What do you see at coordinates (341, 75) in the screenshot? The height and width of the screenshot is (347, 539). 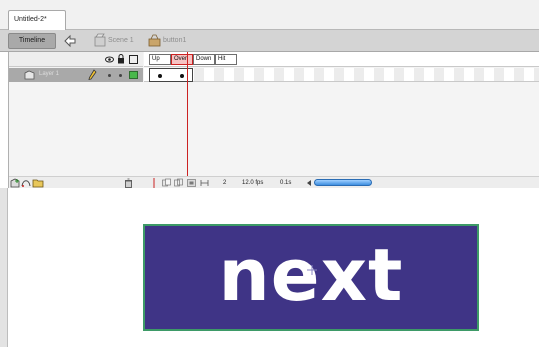 I see `frames-row` at bounding box center [341, 75].